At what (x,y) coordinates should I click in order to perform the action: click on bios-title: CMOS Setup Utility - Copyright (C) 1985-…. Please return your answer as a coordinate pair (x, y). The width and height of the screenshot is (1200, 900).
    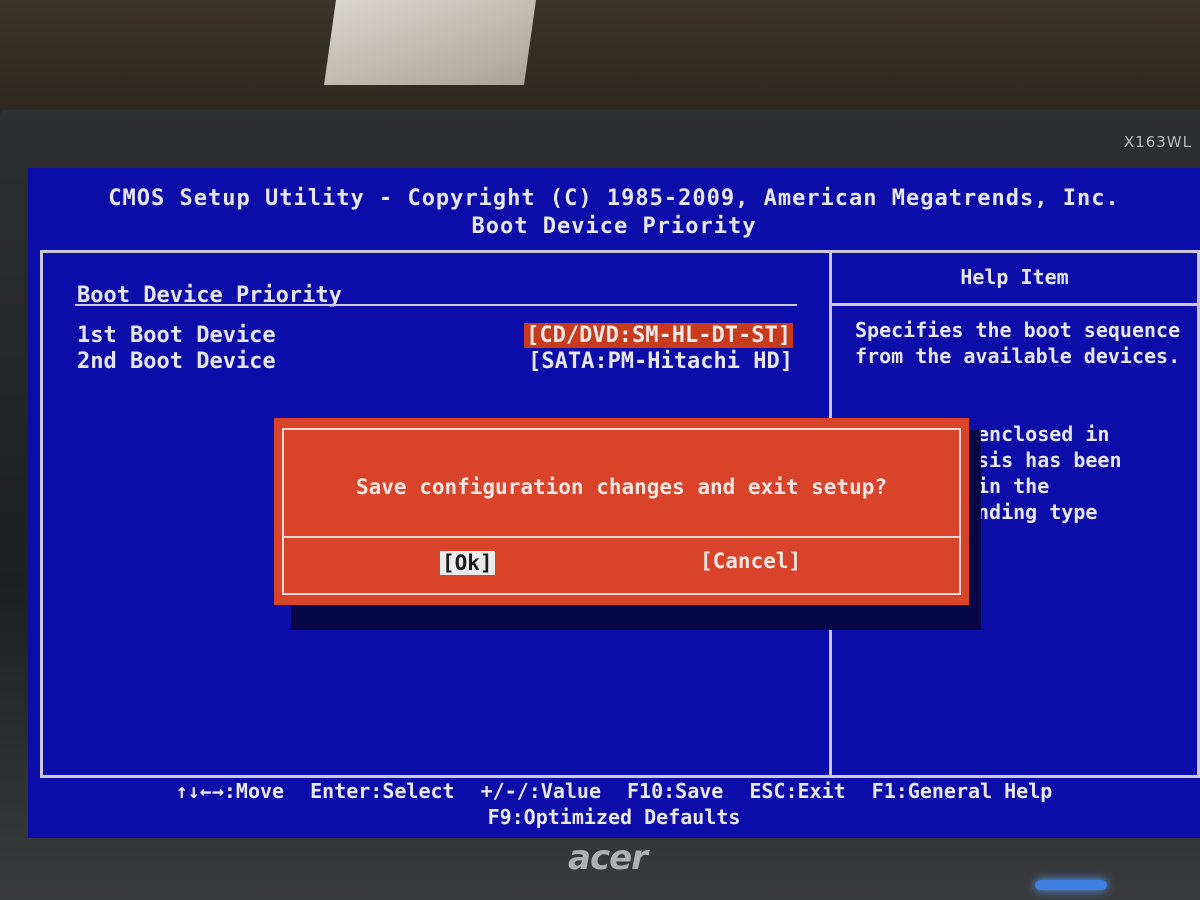
    Looking at the image, I should click on (614, 198).